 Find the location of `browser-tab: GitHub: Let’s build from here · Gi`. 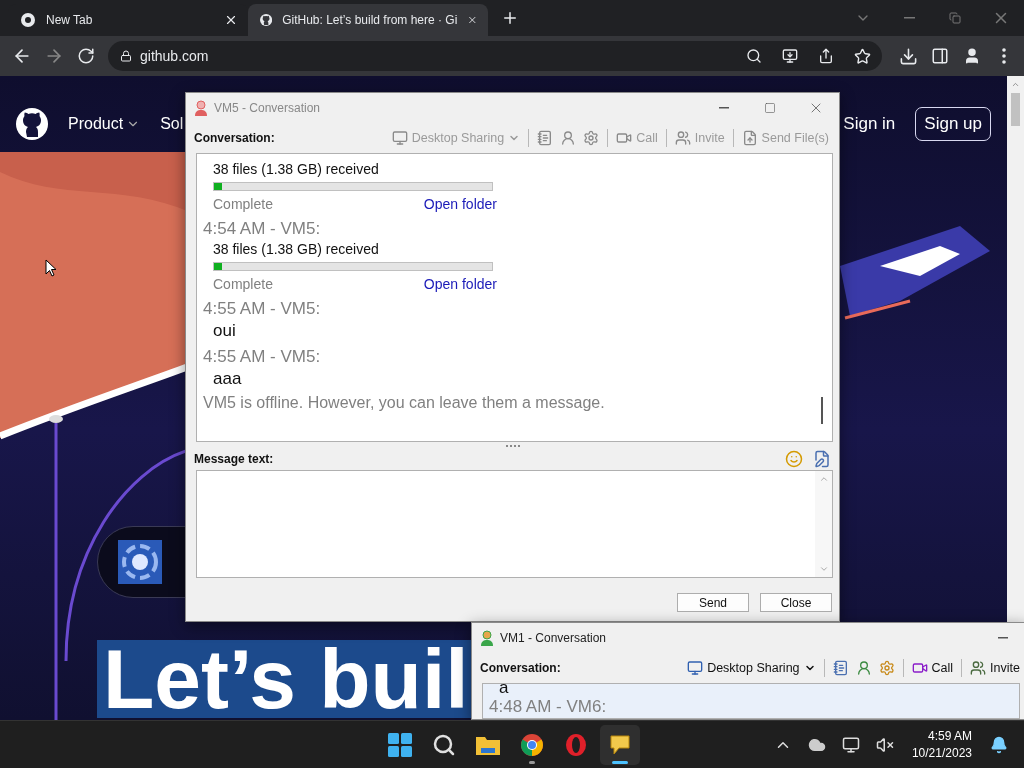

browser-tab: GitHub: Let’s build from here · Gi is located at coordinates (368, 20).